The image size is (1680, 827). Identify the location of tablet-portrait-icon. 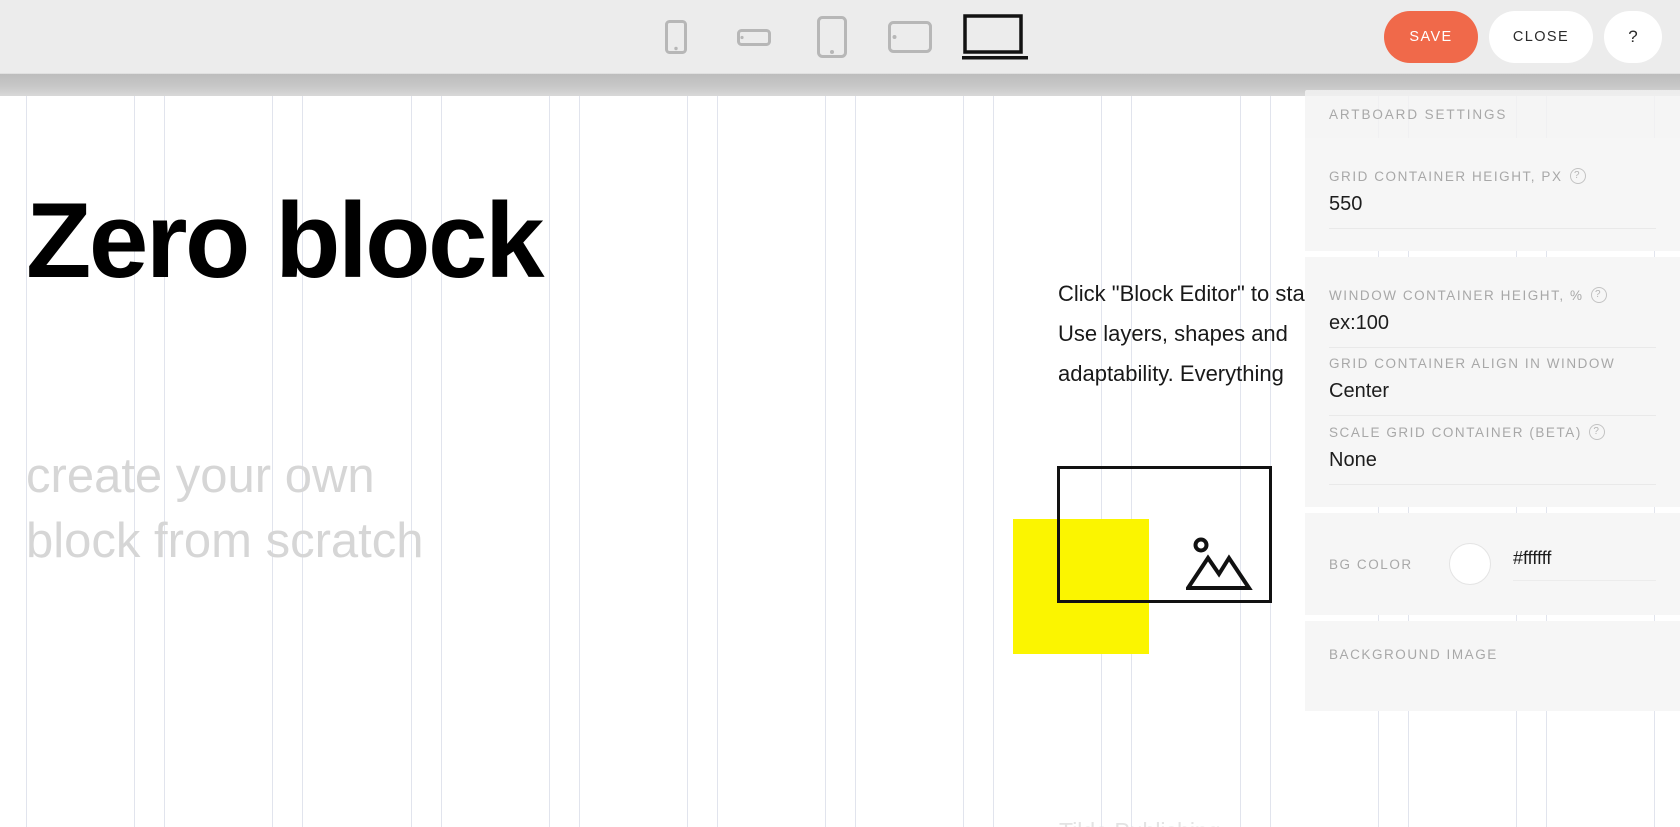
(832, 37).